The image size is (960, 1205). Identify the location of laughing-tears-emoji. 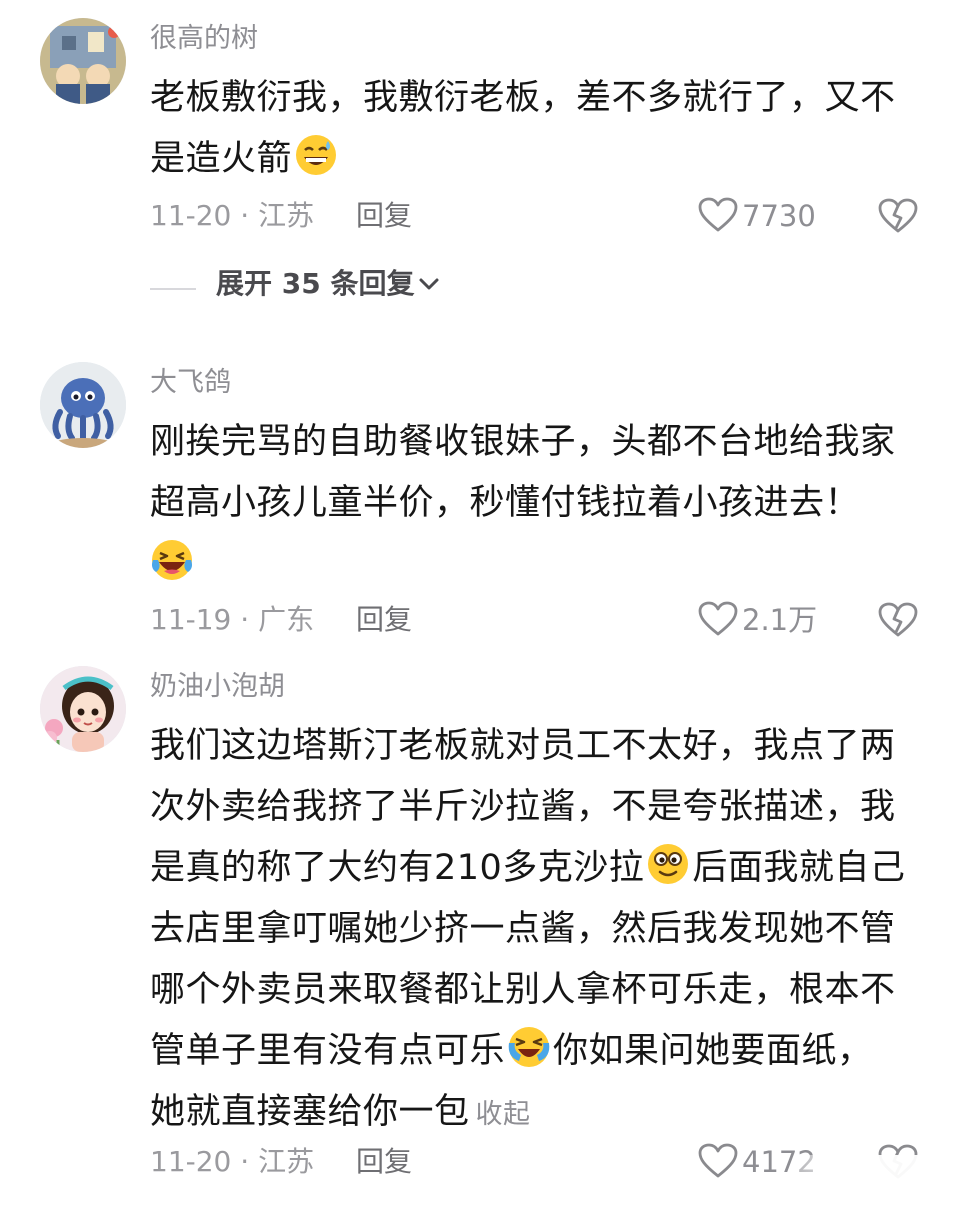
(172, 560).